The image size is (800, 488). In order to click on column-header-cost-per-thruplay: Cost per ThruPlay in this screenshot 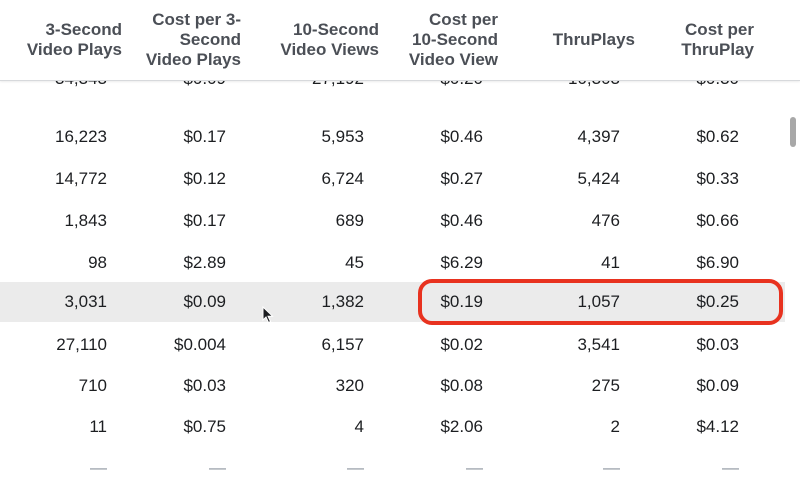, I will do `click(696, 40)`.